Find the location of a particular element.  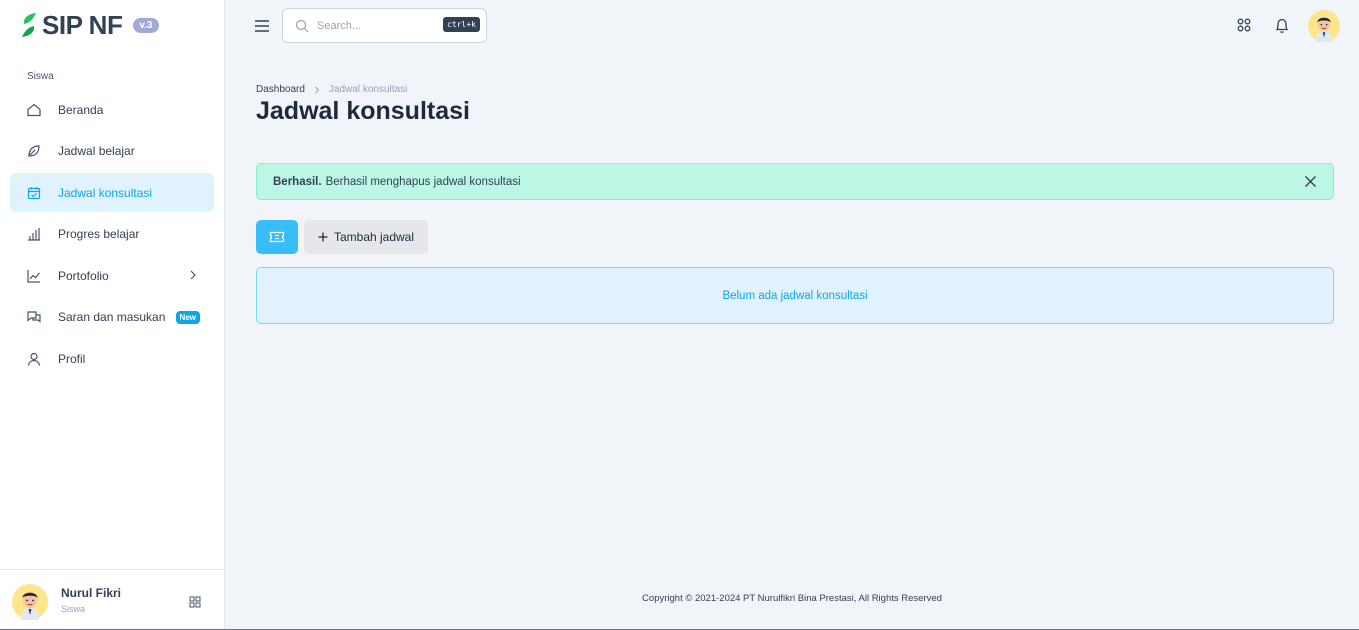

sidebar-item-jadwal-belajar: Jadwal belajar is located at coordinates (112, 151).